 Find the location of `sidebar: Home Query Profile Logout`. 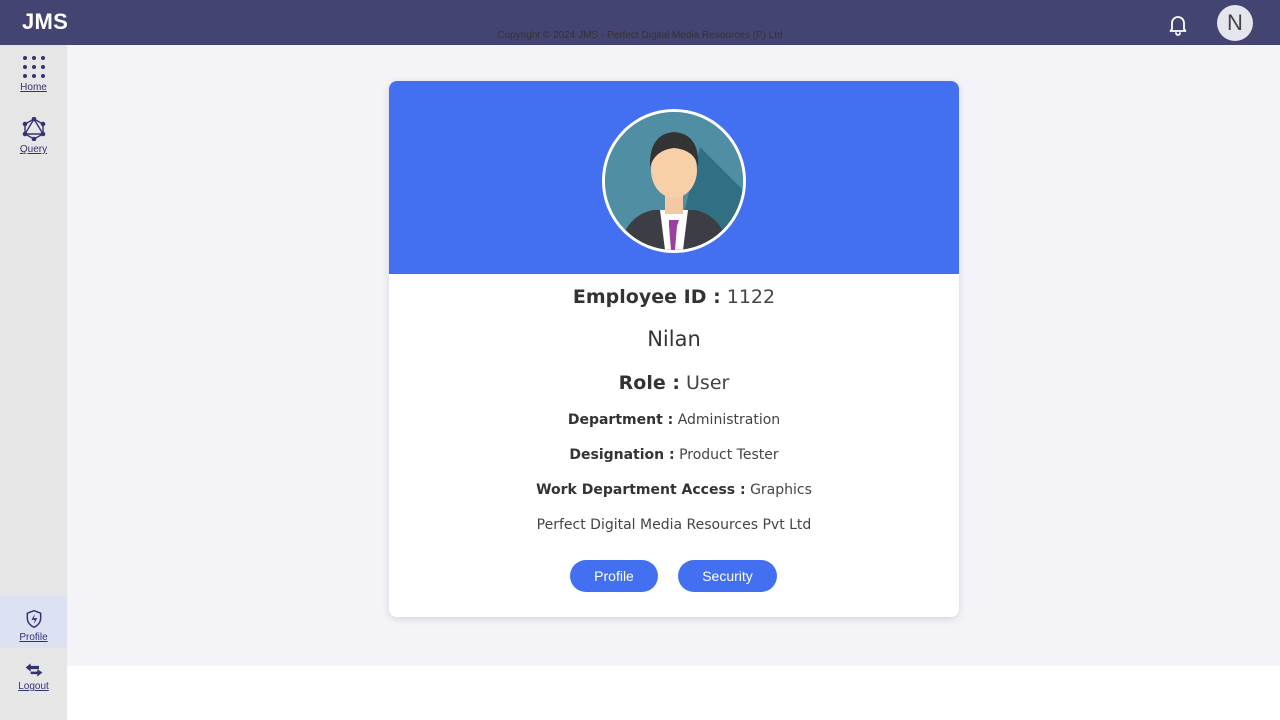

sidebar: Home Query Profile Logout is located at coordinates (33, 382).